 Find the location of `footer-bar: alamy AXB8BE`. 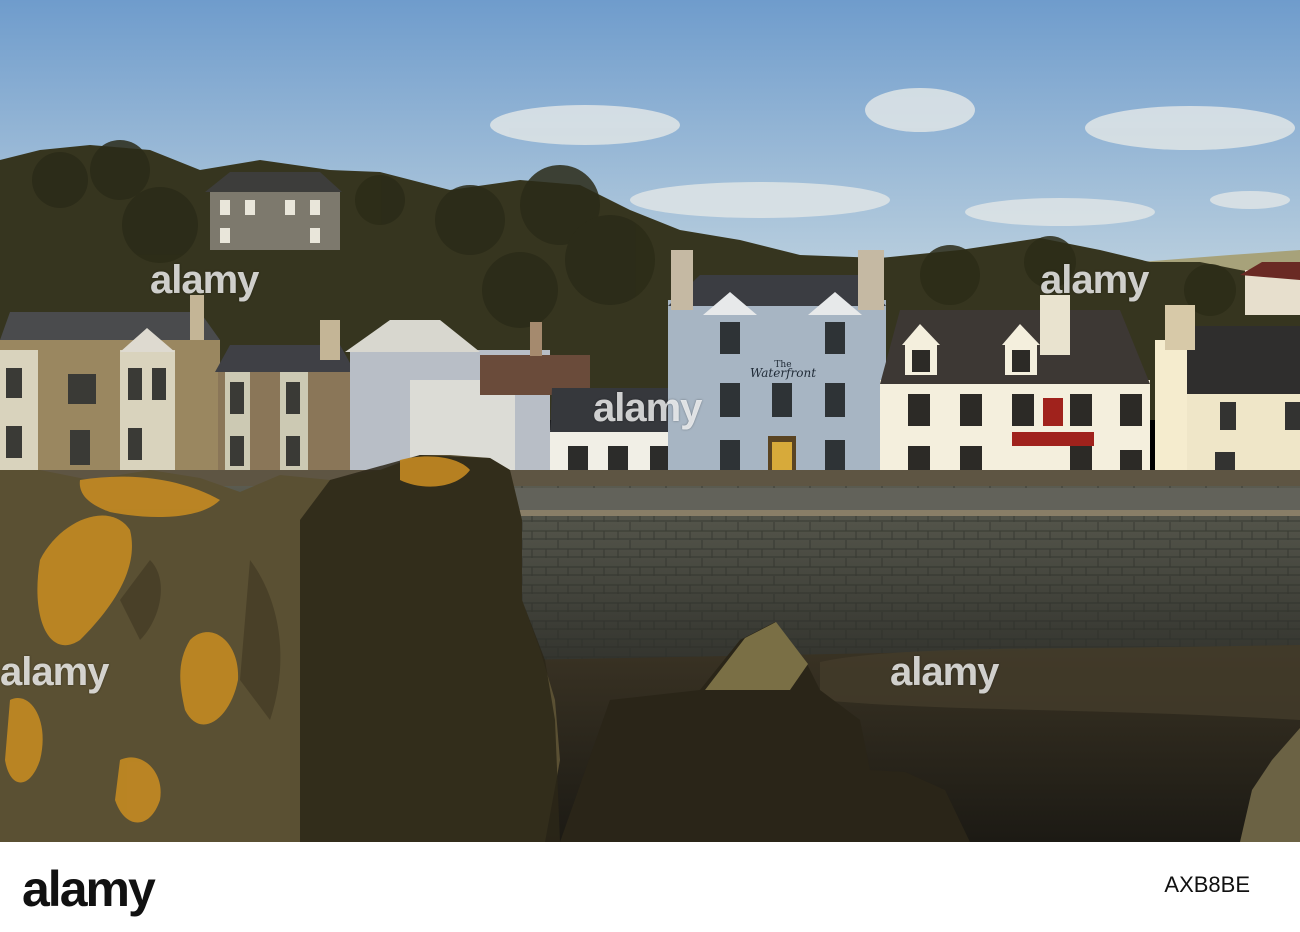

footer-bar: alamy AXB8BE is located at coordinates (650, 887).